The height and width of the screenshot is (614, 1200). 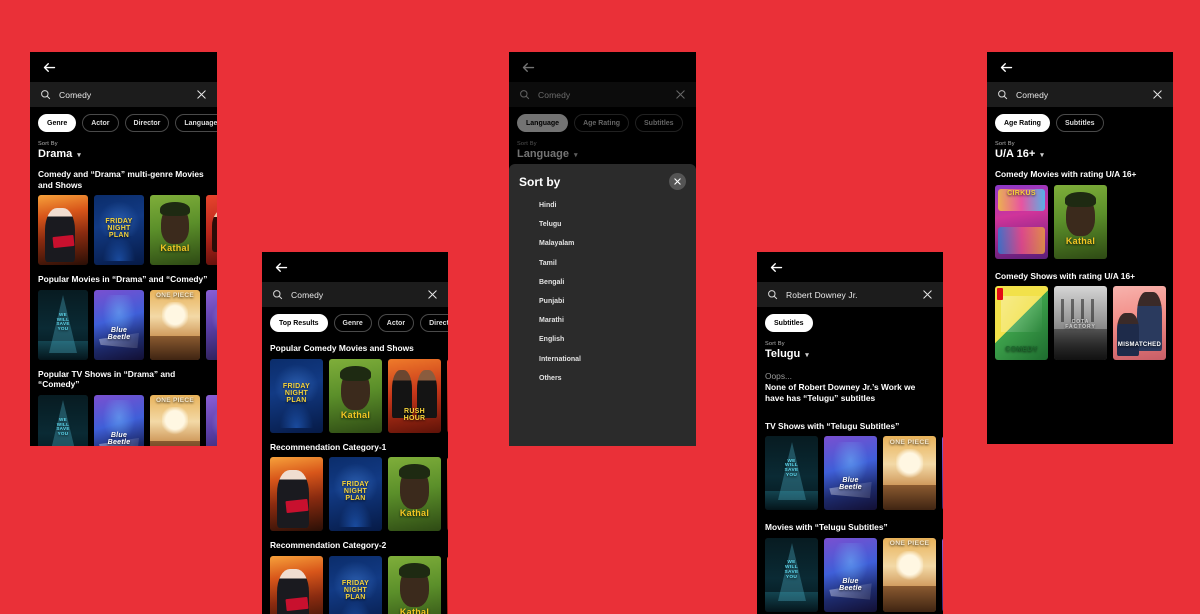 What do you see at coordinates (1021, 221) in the screenshot?
I see `poster-card: CIRKUS` at bounding box center [1021, 221].